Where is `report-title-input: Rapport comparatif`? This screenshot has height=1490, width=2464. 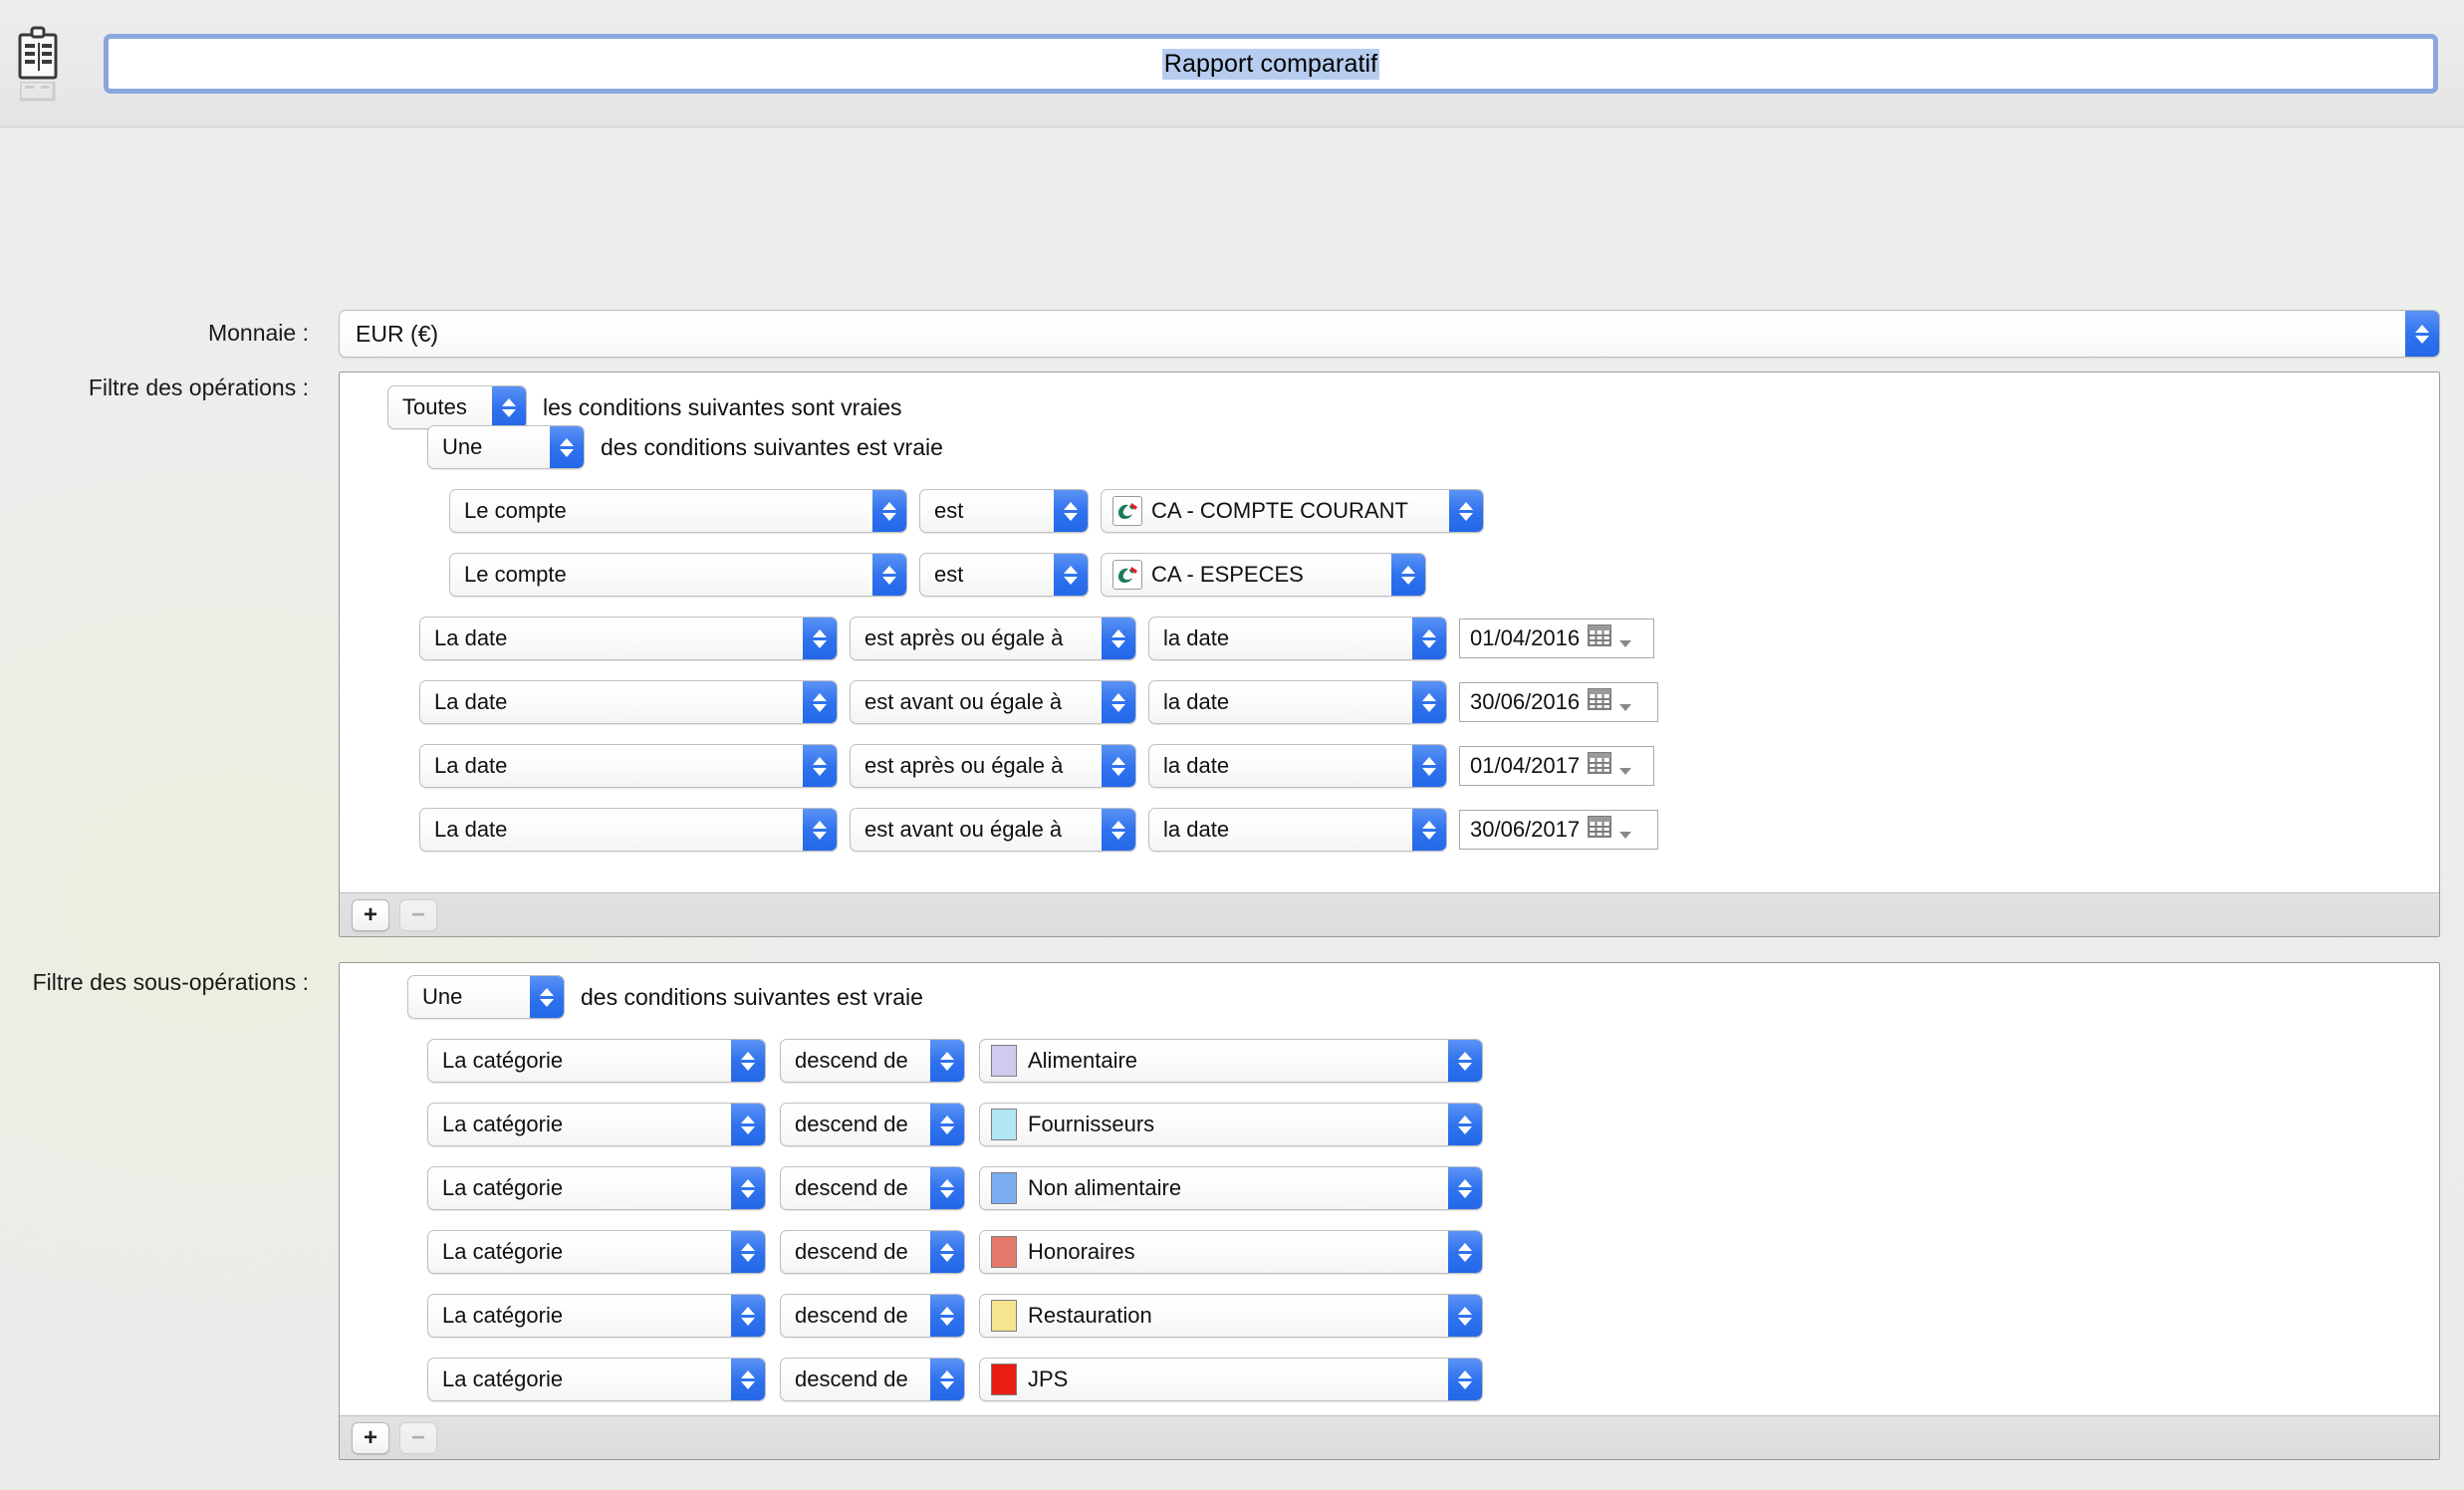 report-title-input: Rapport comparatif is located at coordinates (1271, 64).